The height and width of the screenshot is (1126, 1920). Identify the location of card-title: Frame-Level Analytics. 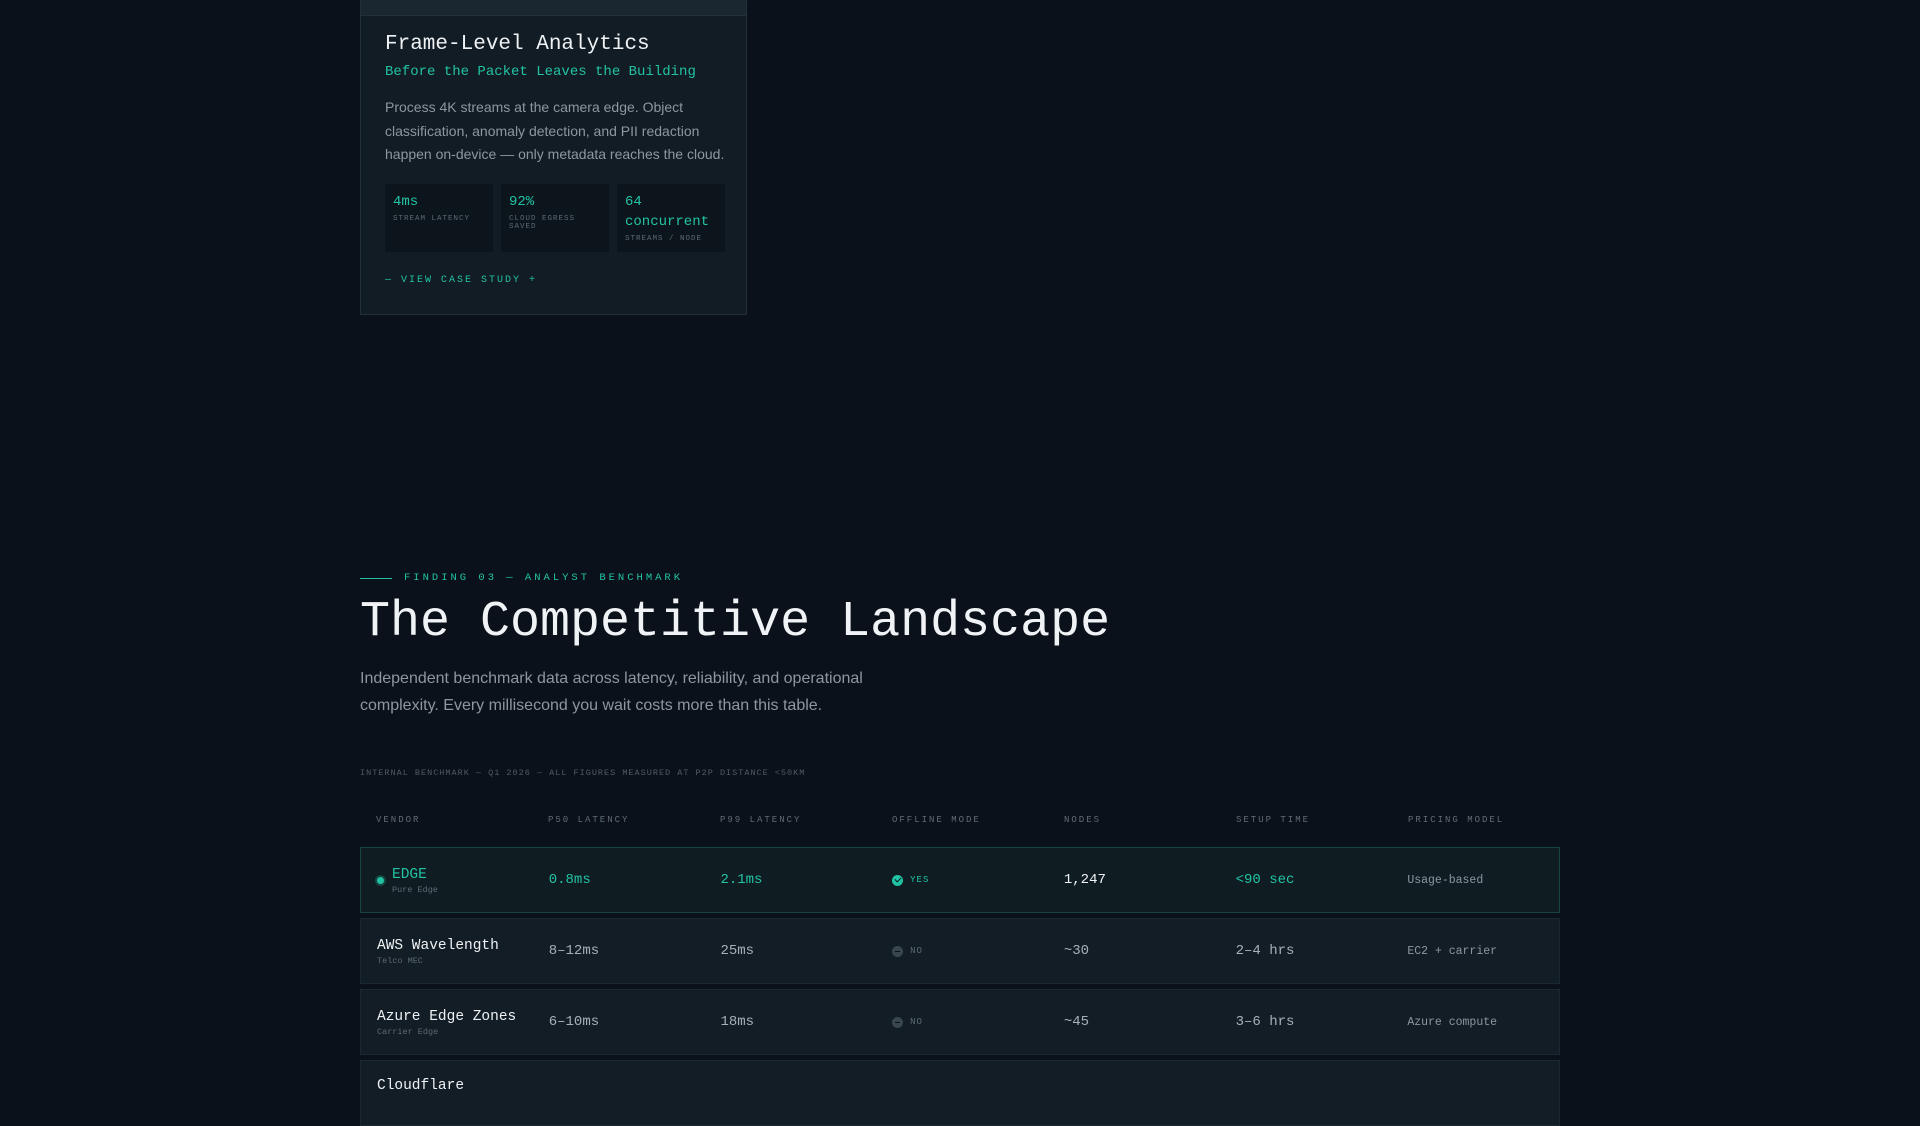
(517, 44).